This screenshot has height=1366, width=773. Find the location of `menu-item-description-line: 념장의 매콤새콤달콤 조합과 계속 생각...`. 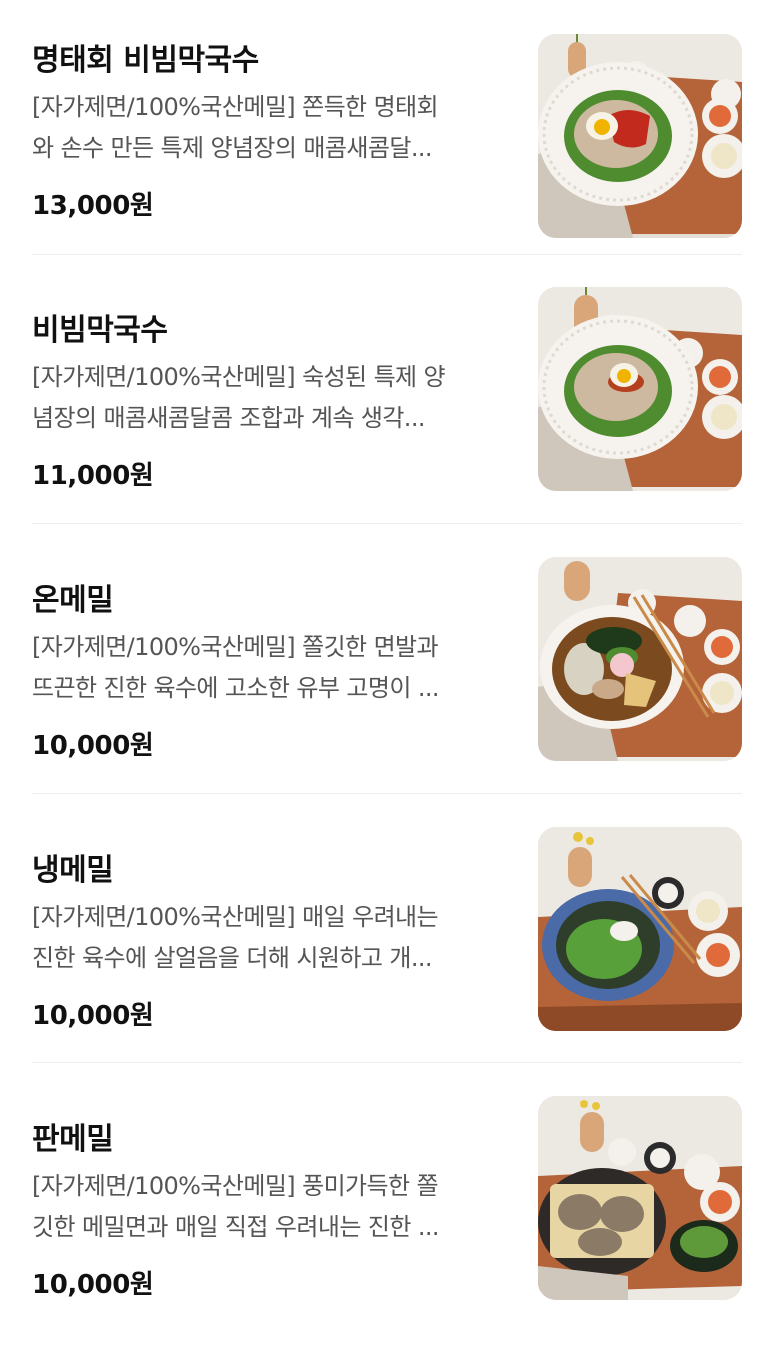

menu-item-description-line: 념장의 매콤새콤달콤 조합과 계속 생각... is located at coordinates (228, 418).